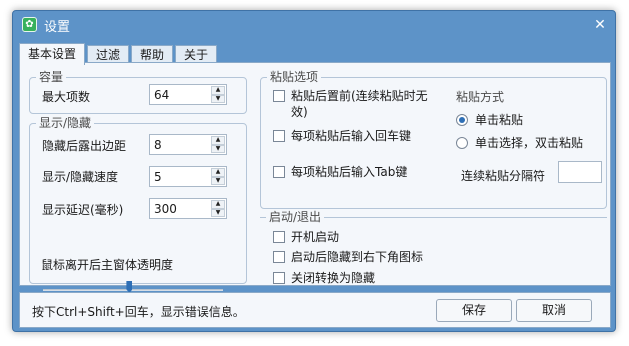  I want to click on cancel-button: 取消, so click(554, 310).